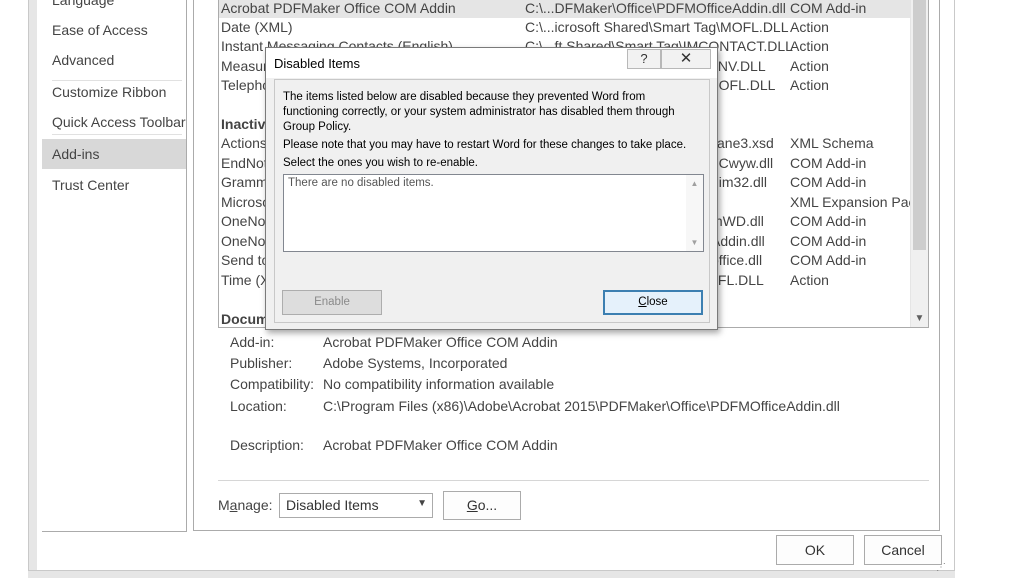  Describe the element at coordinates (332, 505) in the screenshot. I see `manage-select-value: Disabled Items` at that location.